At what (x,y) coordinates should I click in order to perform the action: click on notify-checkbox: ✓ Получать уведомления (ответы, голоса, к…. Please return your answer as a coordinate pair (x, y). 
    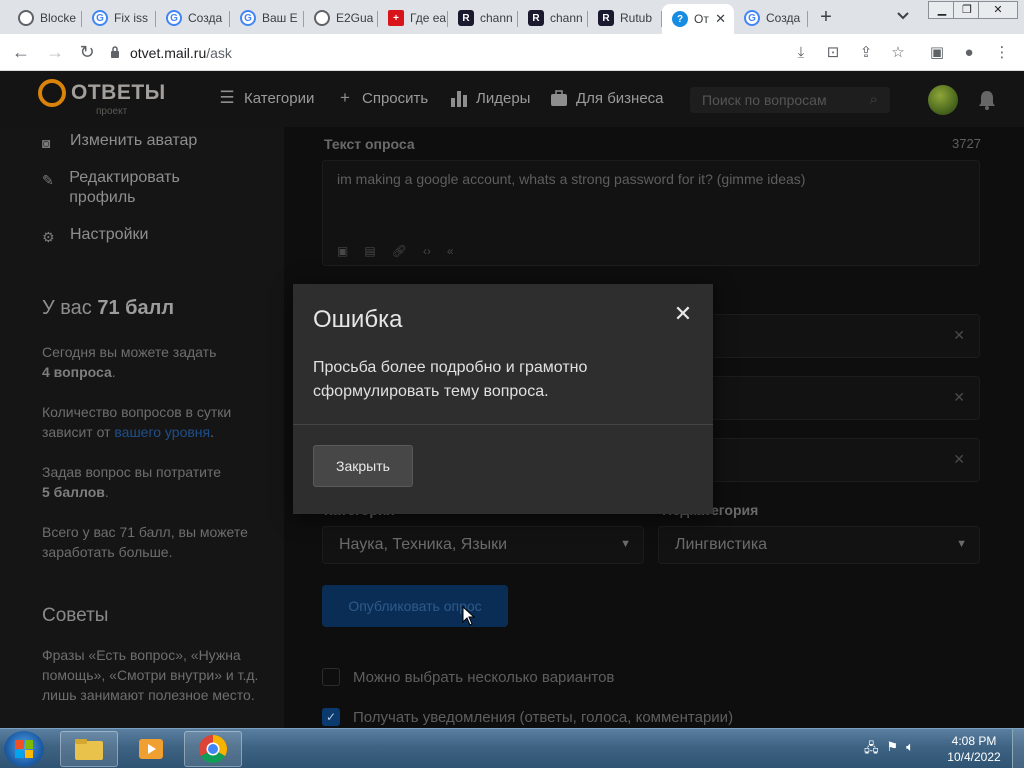
    Looking at the image, I should click on (527, 717).